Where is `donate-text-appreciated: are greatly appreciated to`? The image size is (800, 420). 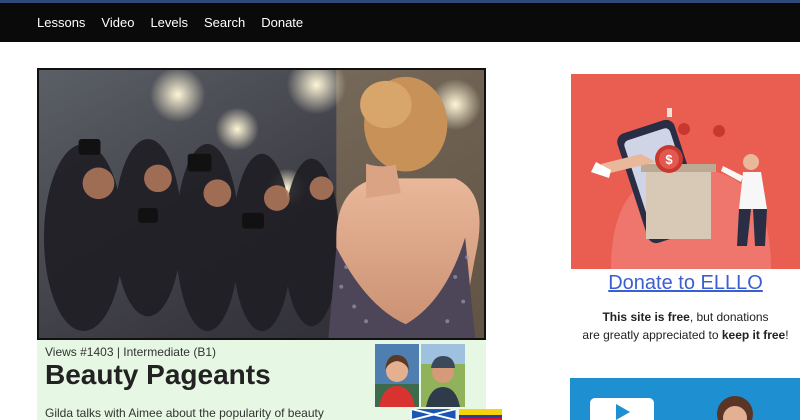 donate-text-appreciated: are greatly appreciated to is located at coordinates (652, 335).